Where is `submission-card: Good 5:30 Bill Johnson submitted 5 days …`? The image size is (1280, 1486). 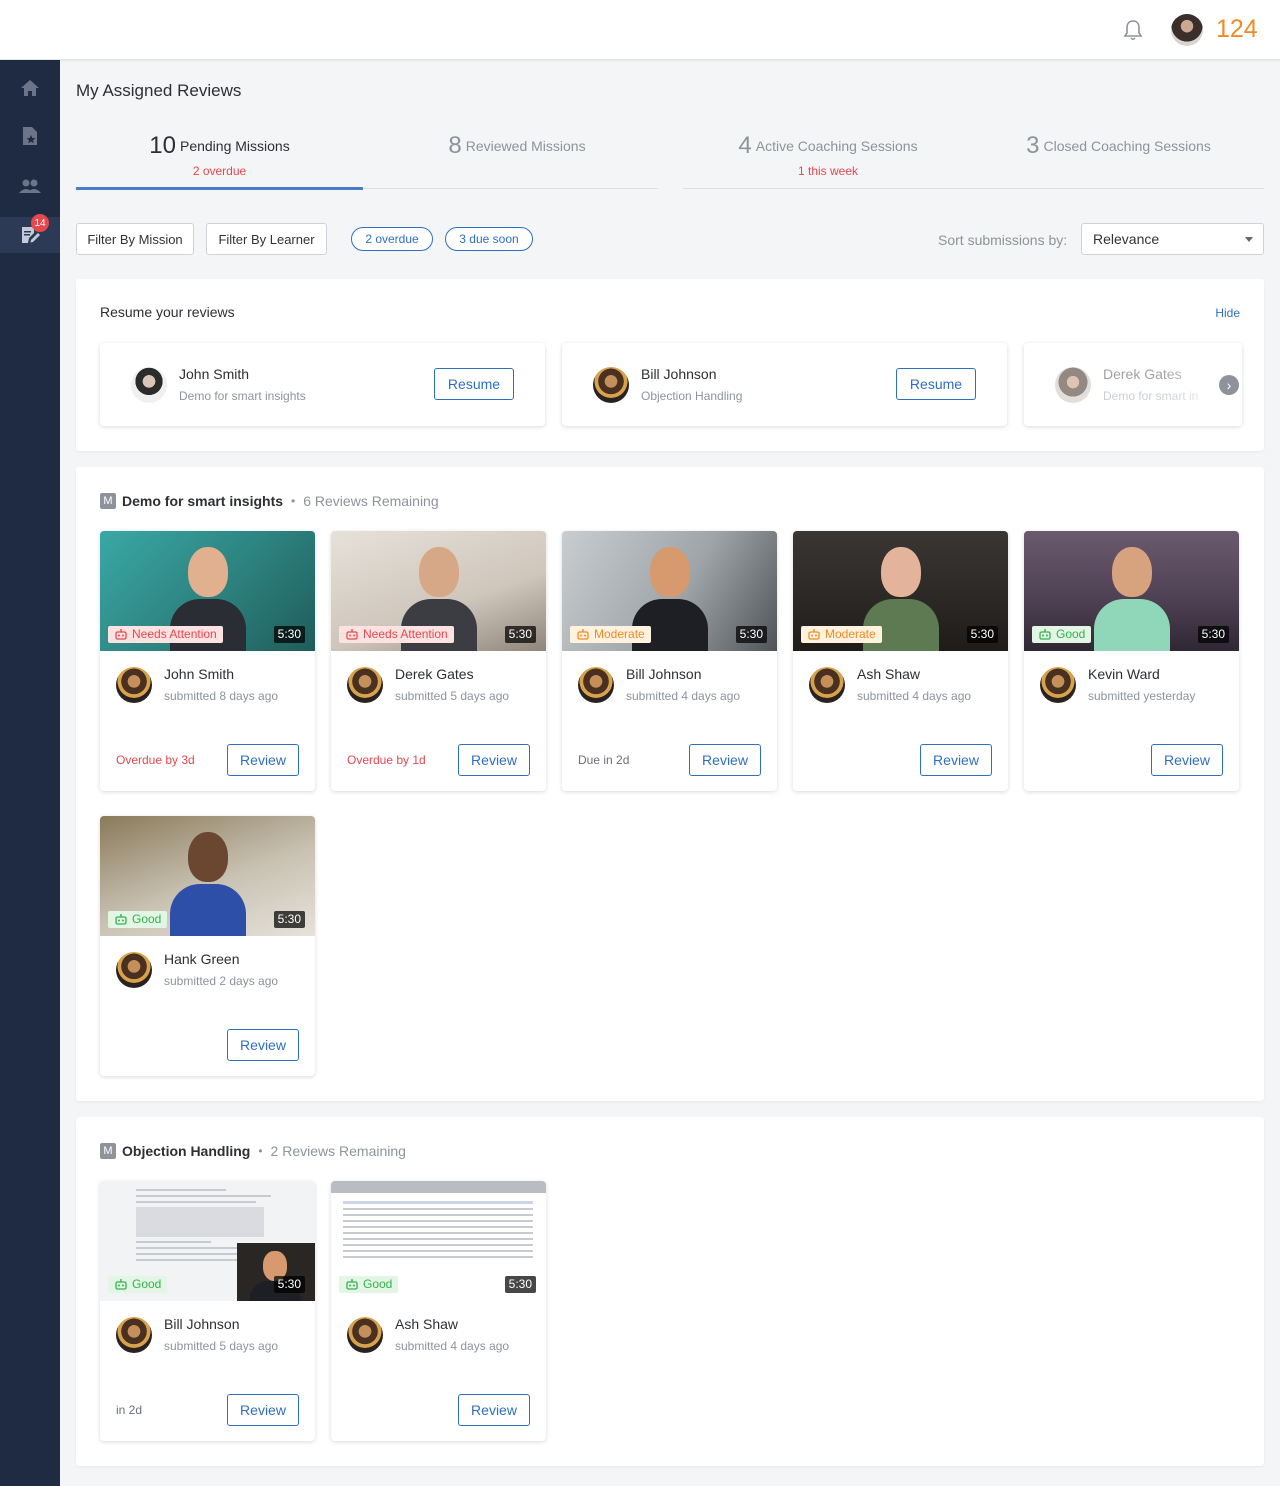
submission-card: Good 5:30 Bill Johnson submitted 5 days … is located at coordinates (207, 1311).